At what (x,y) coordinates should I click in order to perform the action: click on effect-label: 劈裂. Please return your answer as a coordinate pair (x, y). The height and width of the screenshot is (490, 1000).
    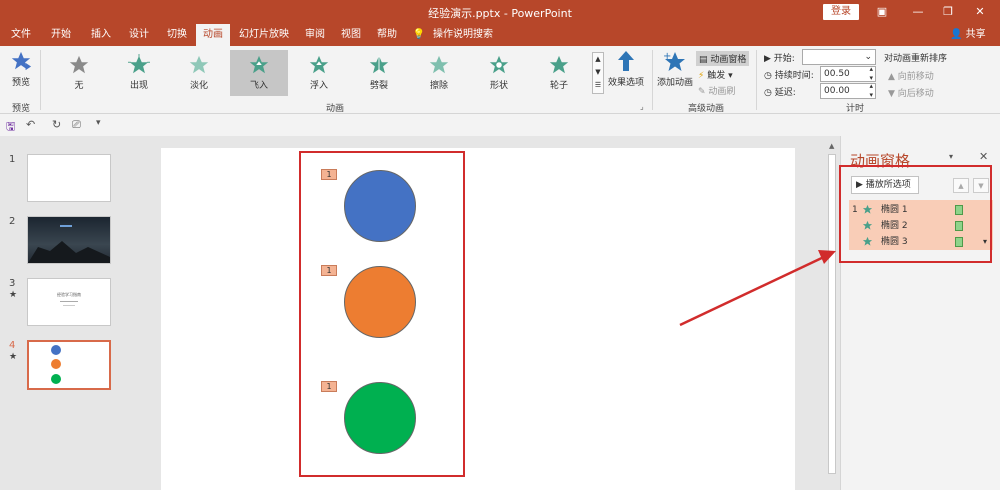
    Looking at the image, I should click on (378, 86).